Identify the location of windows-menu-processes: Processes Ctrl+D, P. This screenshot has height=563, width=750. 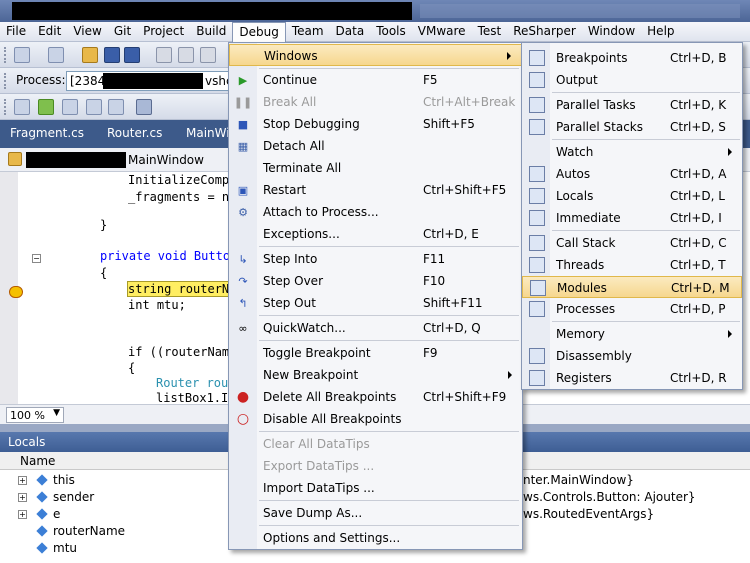
(632, 309).